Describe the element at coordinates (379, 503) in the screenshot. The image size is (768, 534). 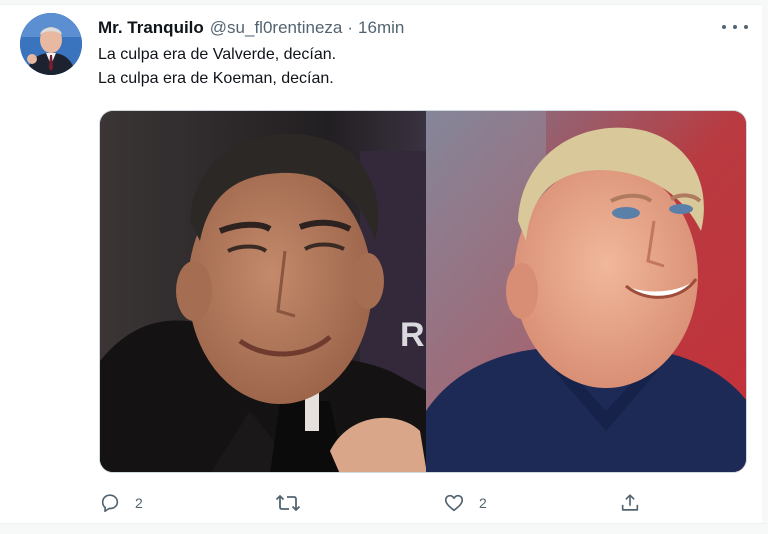
I see `tweet-actions: 2 2` at that location.